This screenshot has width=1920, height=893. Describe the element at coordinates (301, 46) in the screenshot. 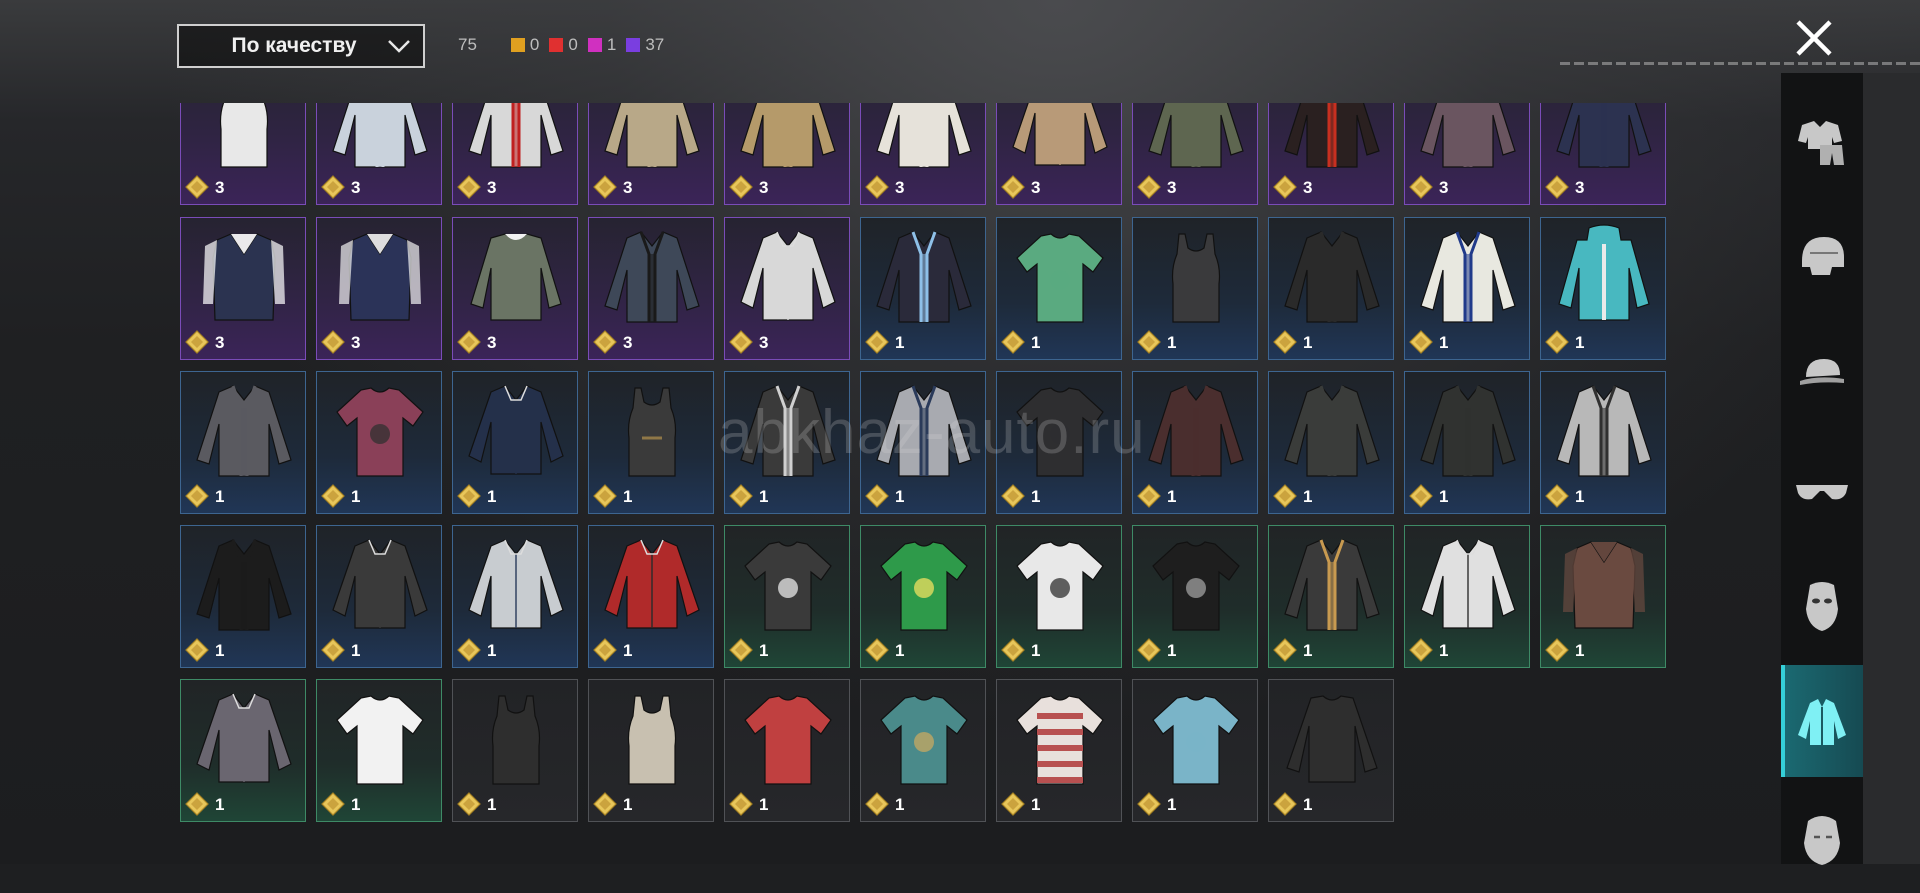

I see `sort-dropdown: По качеству` at that location.